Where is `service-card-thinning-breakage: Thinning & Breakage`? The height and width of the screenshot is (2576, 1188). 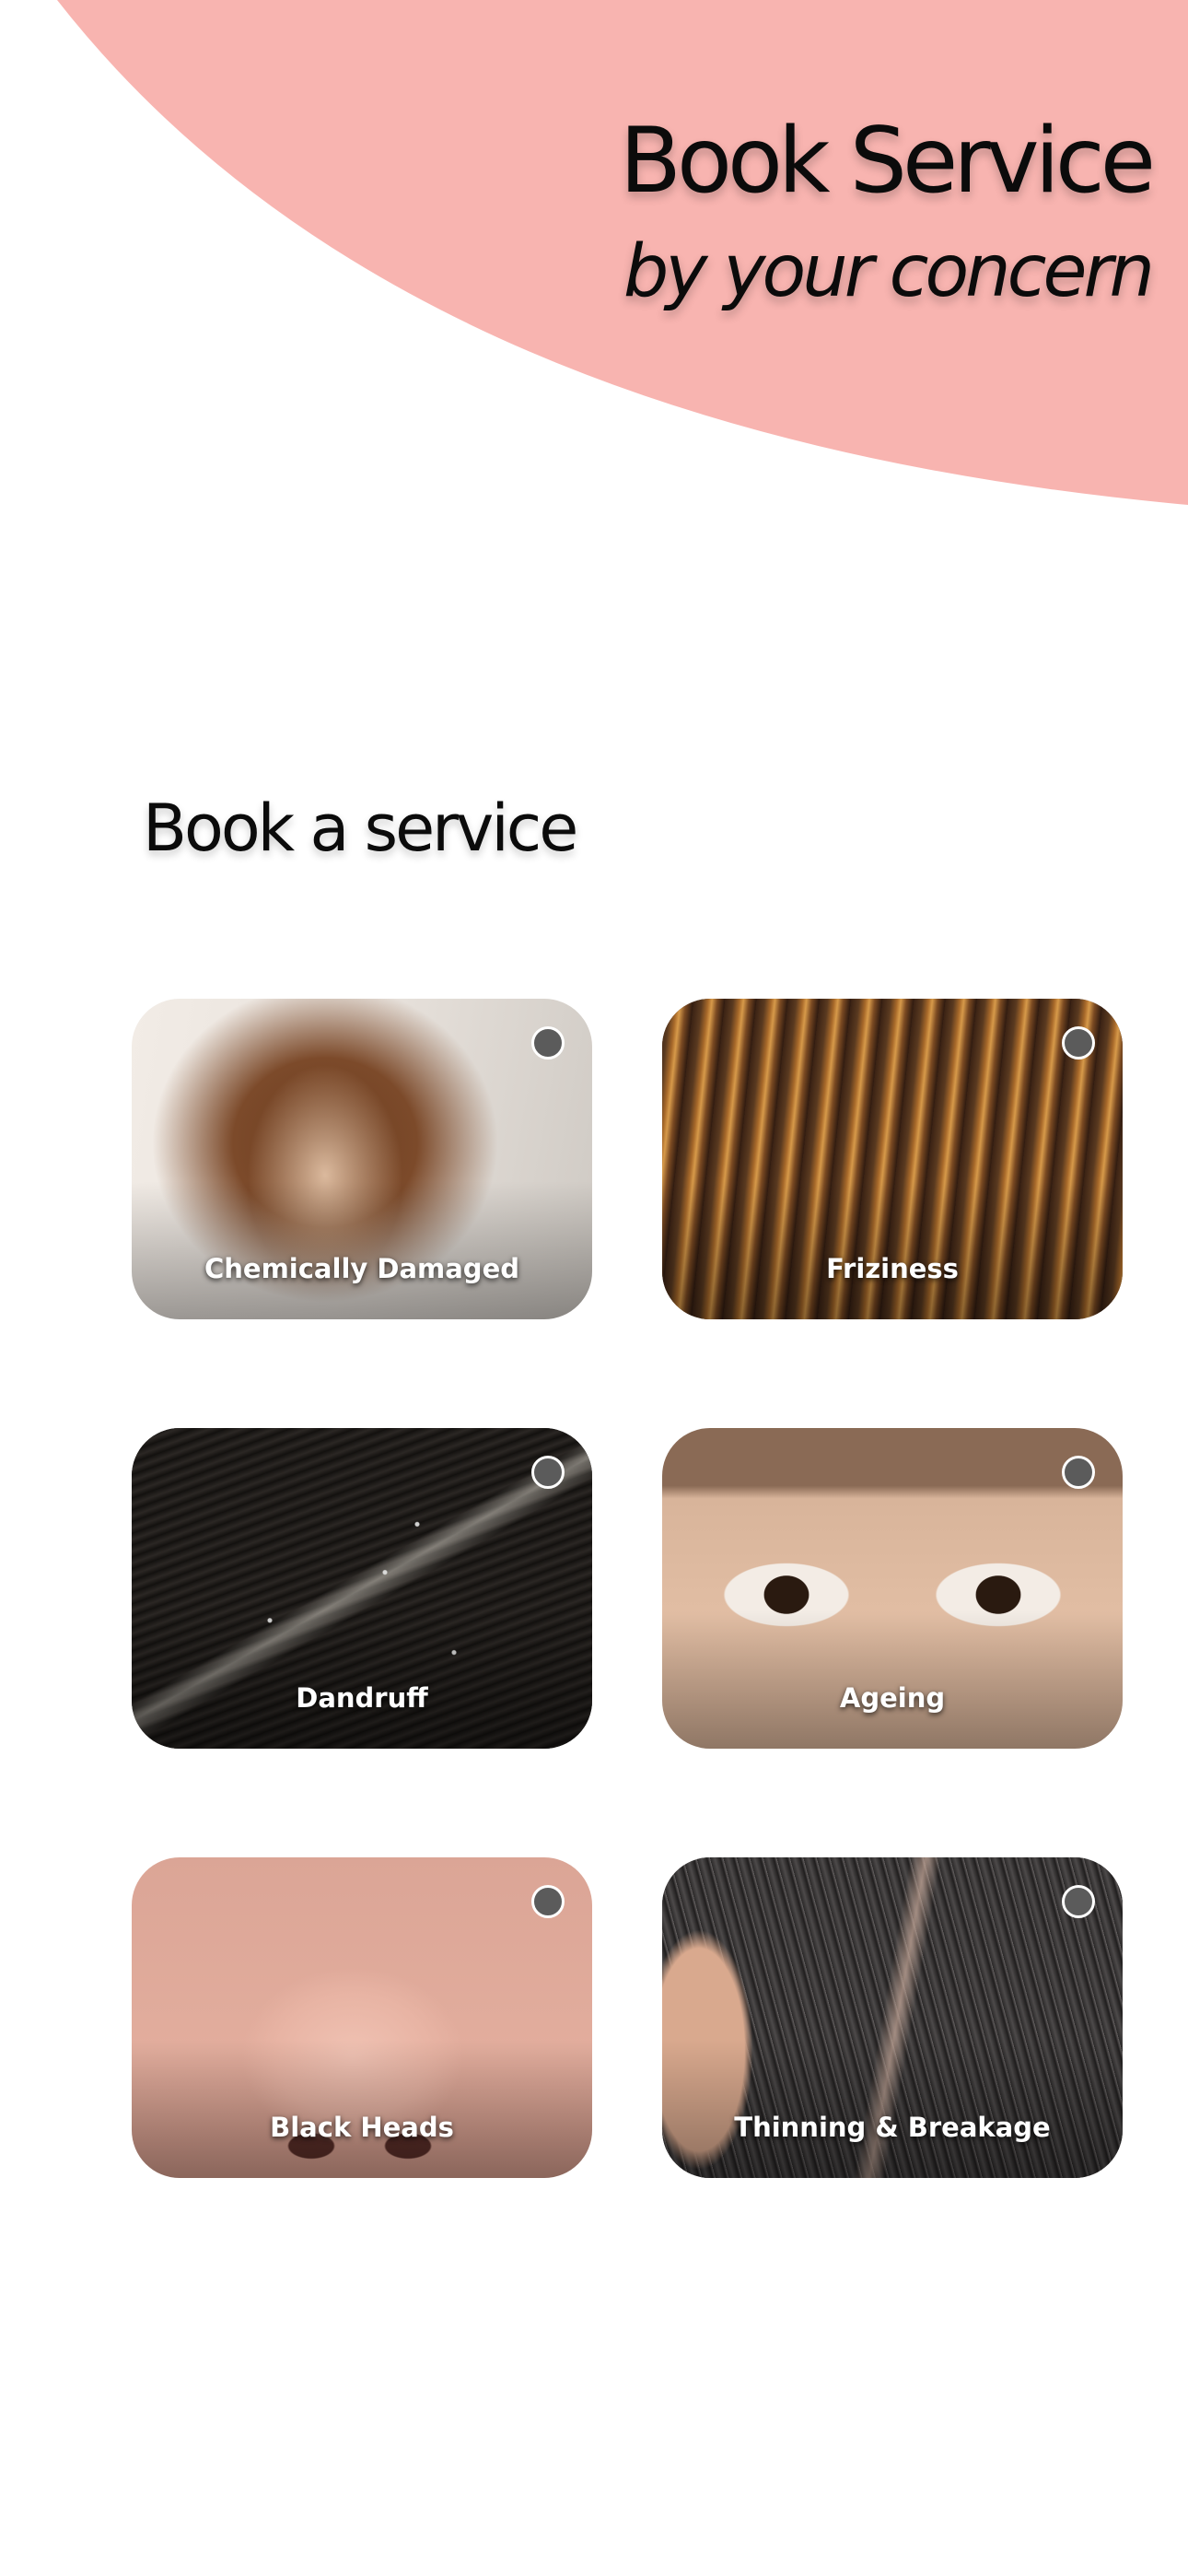
service-card-thinning-breakage: Thinning & Breakage is located at coordinates (892, 2017).